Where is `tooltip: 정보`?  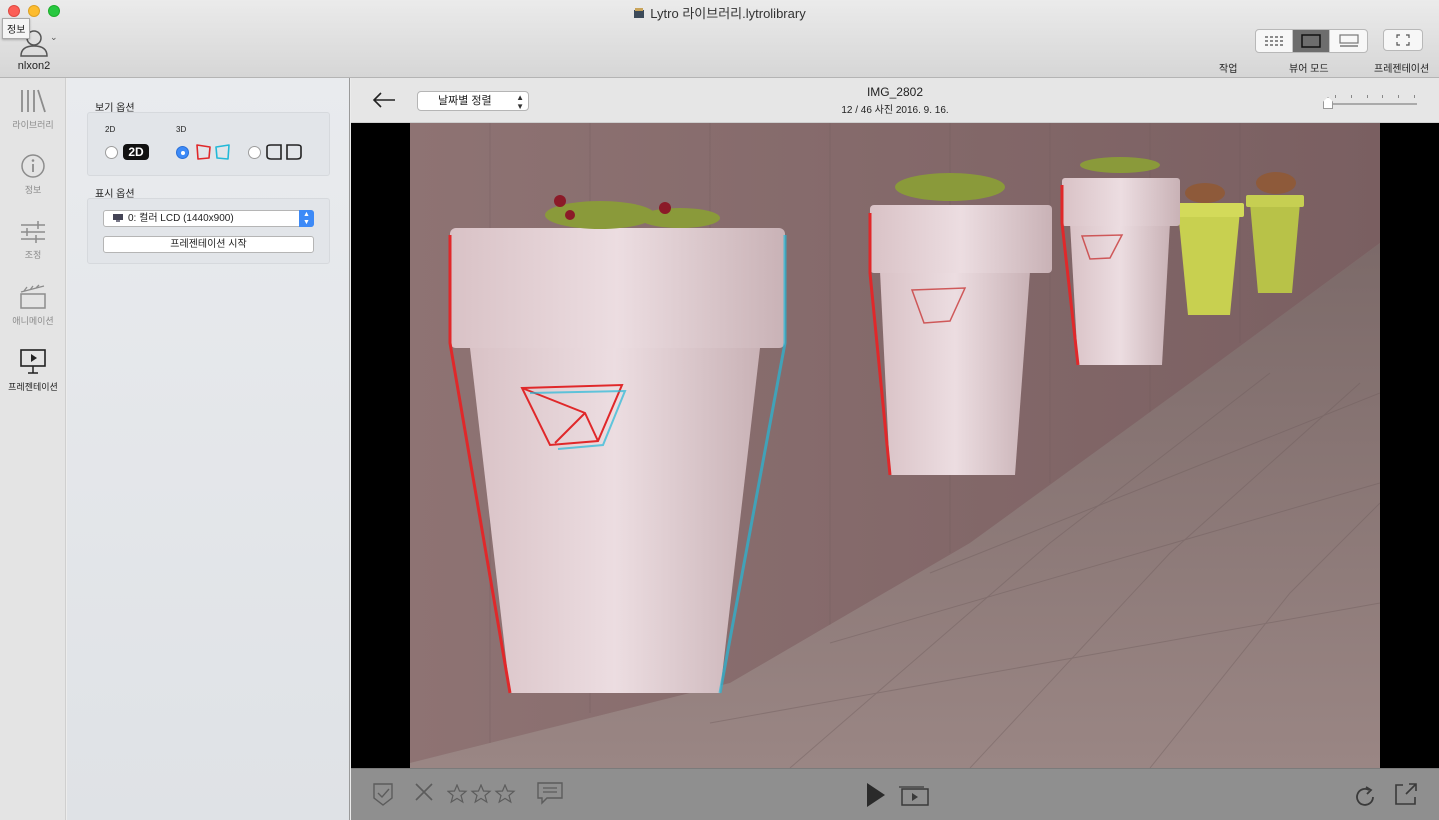
tooltip: 정보 is located at coordinates (16, 28).